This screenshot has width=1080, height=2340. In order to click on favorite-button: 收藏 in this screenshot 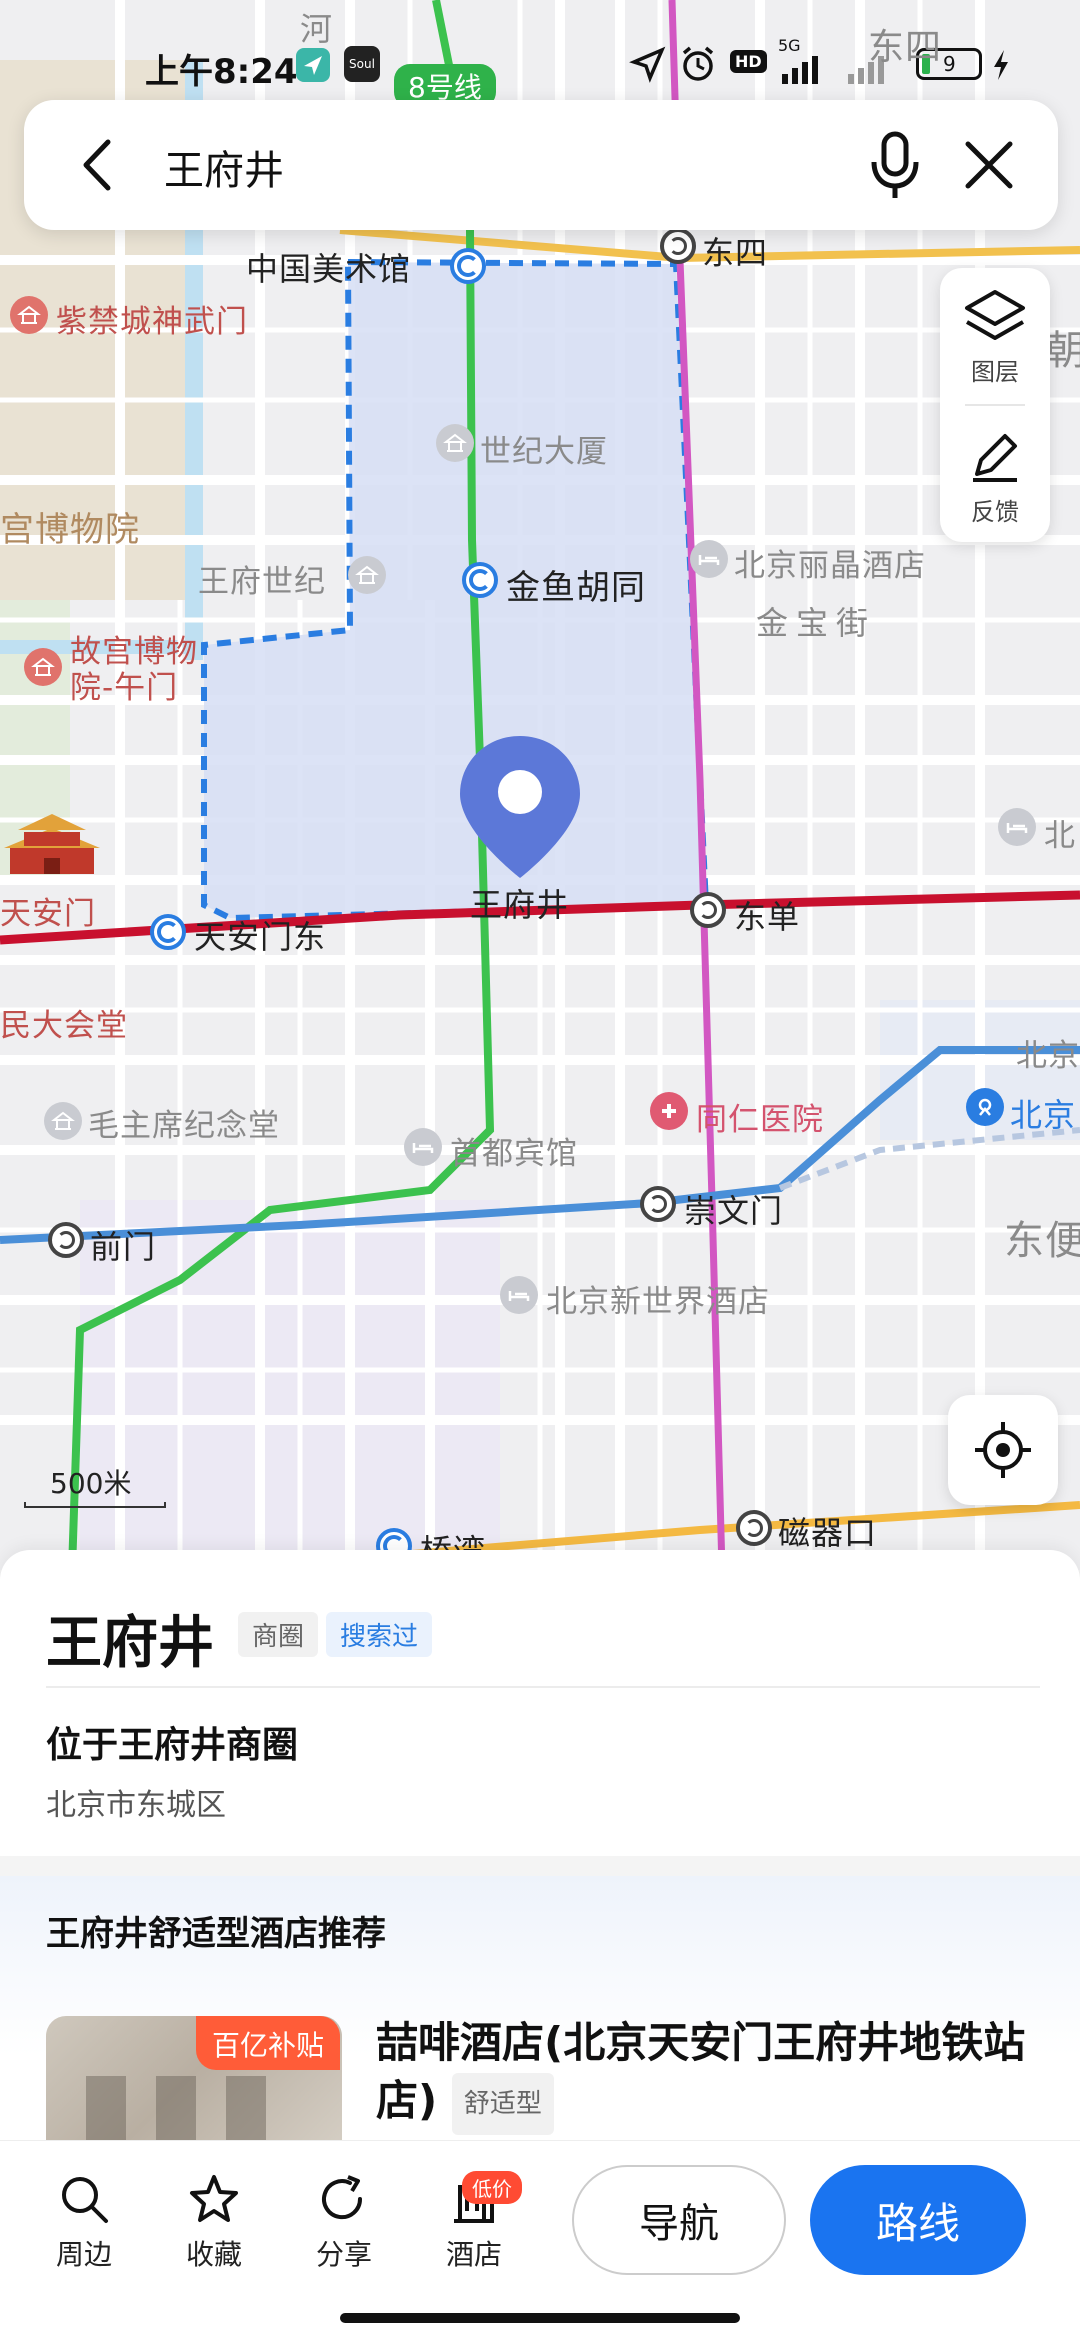, I will do `click(214, 2222)`.